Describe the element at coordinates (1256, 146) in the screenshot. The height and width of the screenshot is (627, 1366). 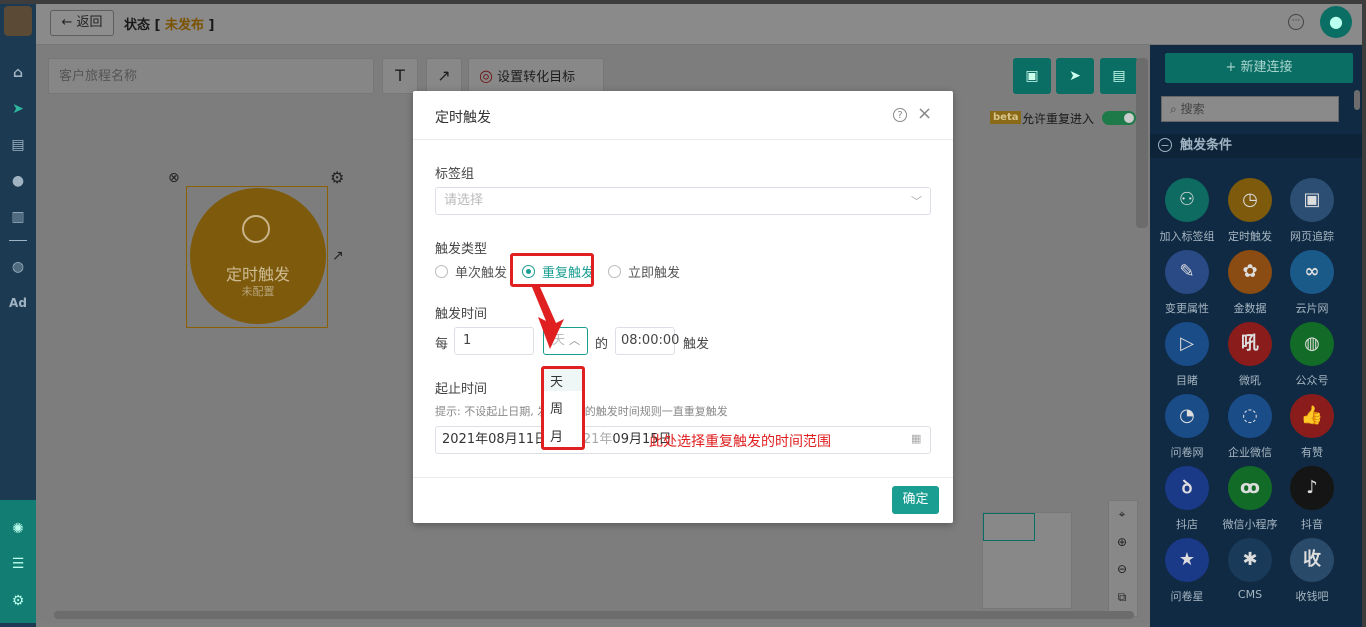
I see `section-header: 触发条件` at that location.